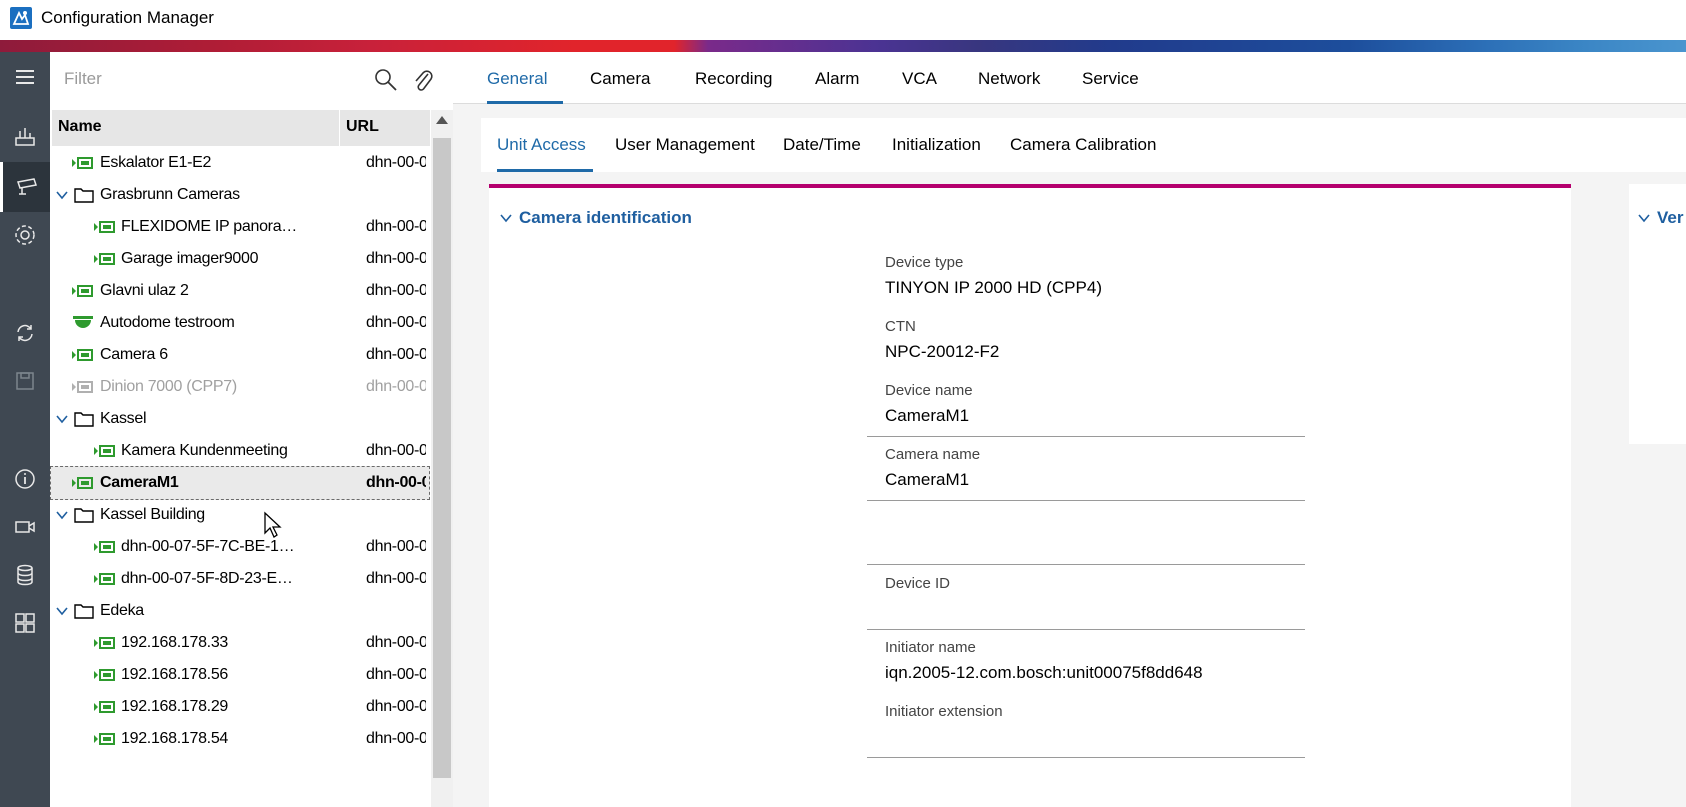 This screenshot has width=1686, height=807. I want to click on scroll-thumb, so click(442, 458).